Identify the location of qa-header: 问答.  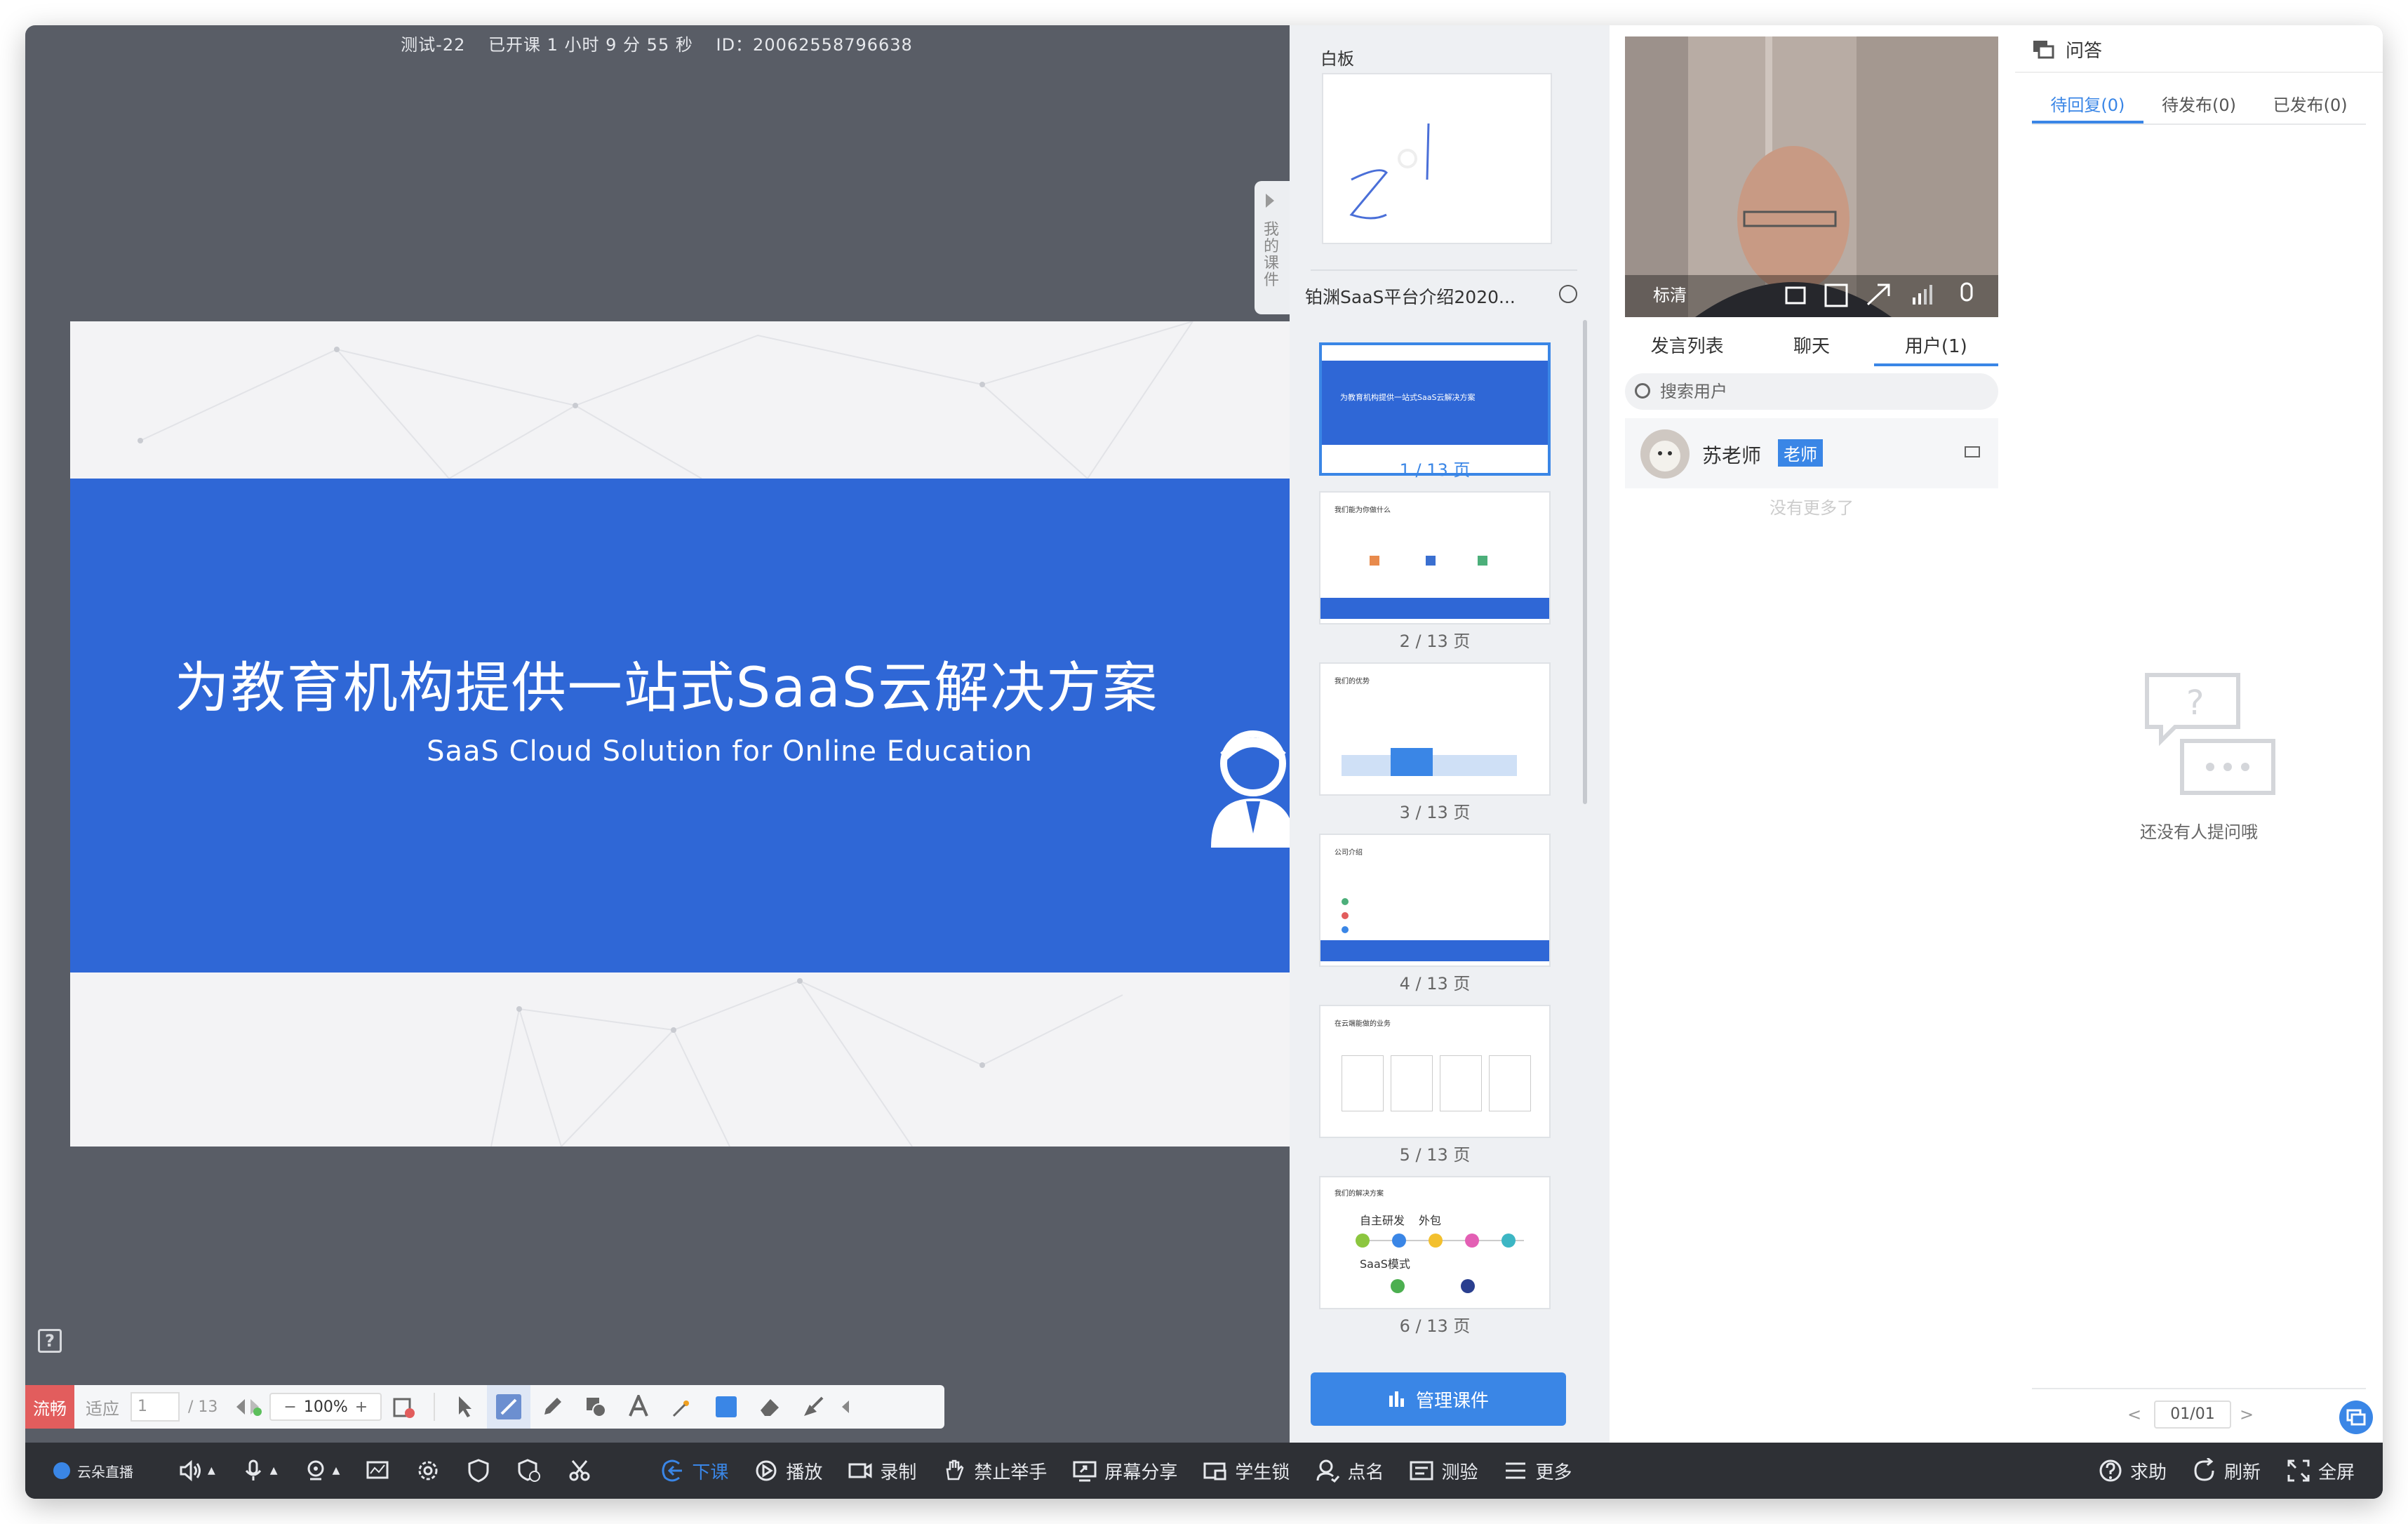
(2199, 49).